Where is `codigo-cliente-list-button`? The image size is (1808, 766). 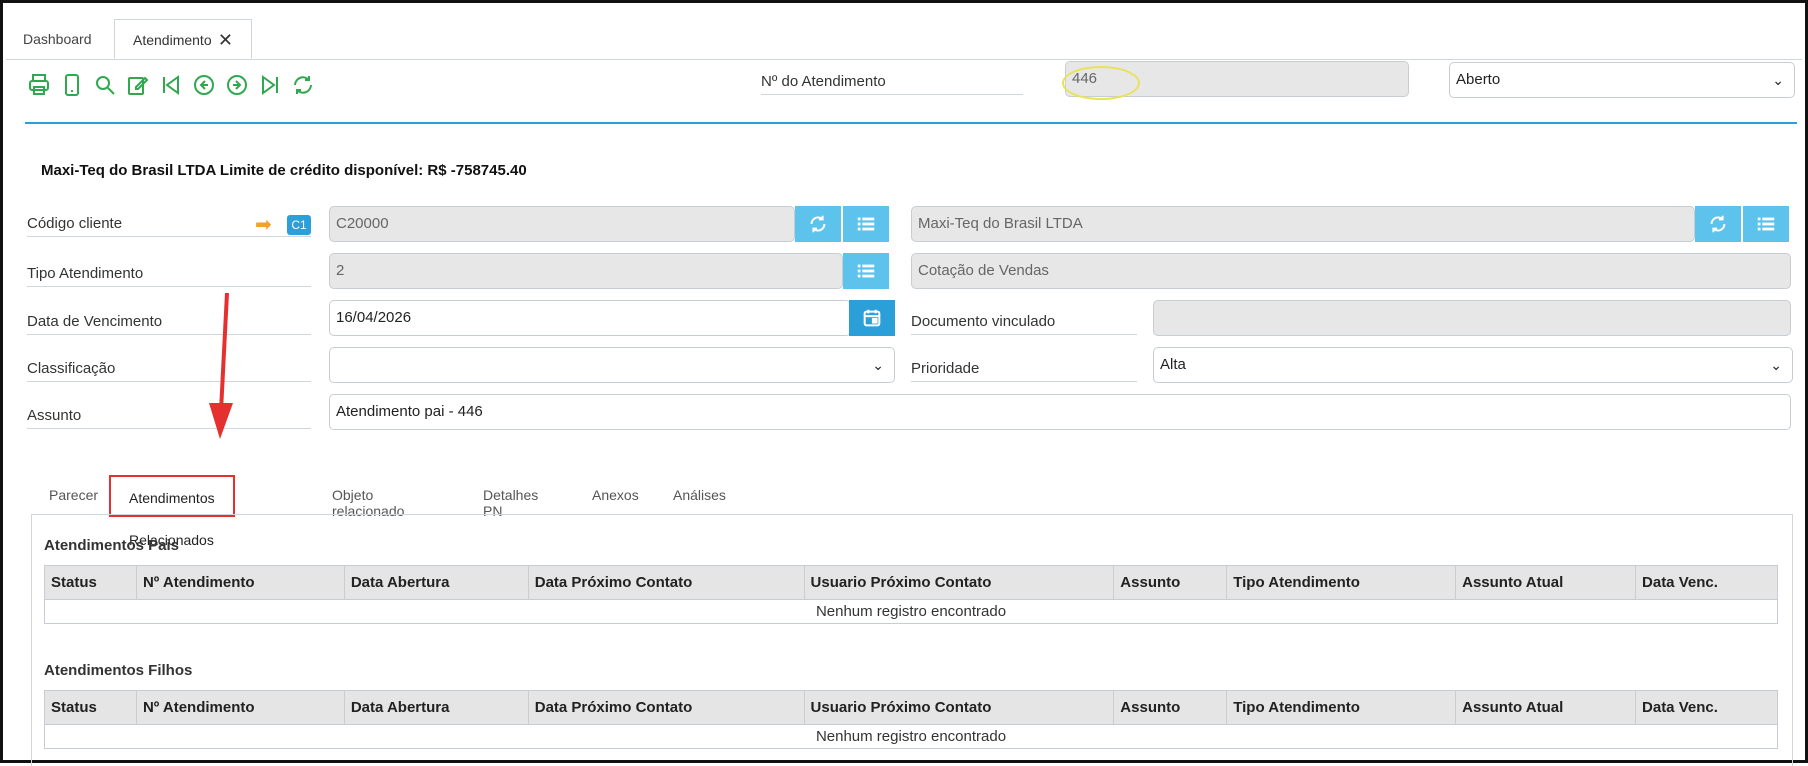
codigo-cliente-list-button is located at coordinates (866, 224).